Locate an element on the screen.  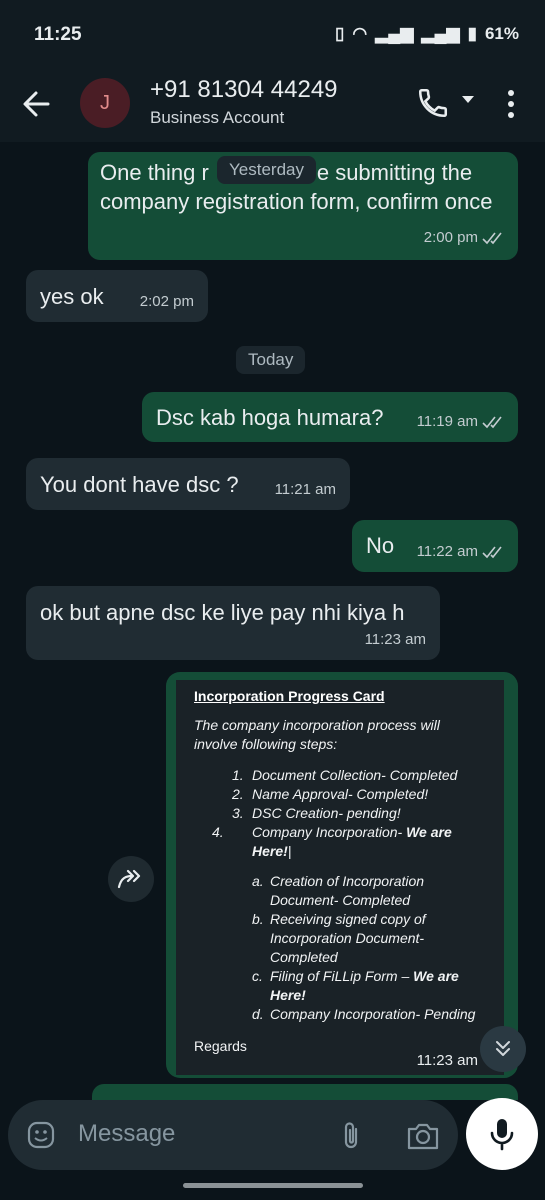
substep-text: Company Incorporation- Pending is located at coordinates (373, 1014).